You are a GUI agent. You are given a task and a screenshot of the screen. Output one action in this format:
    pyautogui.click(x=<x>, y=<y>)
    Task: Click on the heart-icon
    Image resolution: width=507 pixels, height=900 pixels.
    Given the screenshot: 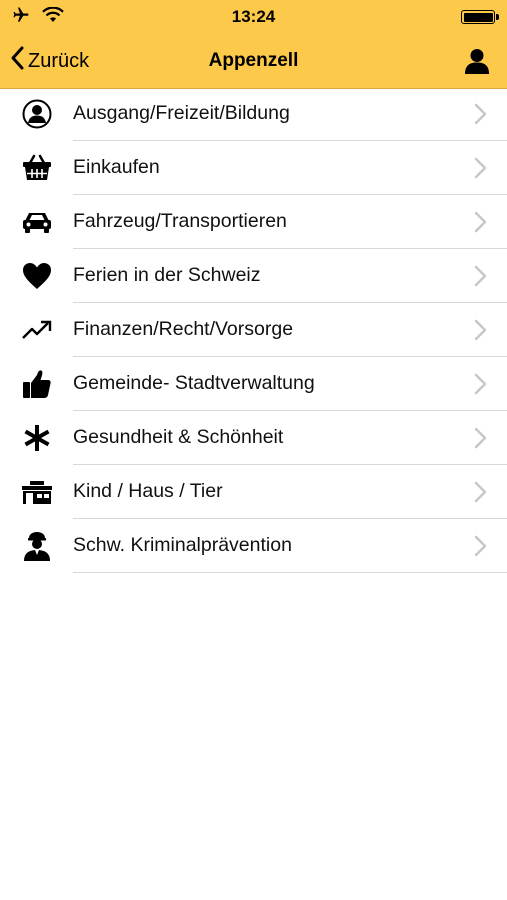 What is the action you would take?
    pyautogui.click(x=37, y=276)
    